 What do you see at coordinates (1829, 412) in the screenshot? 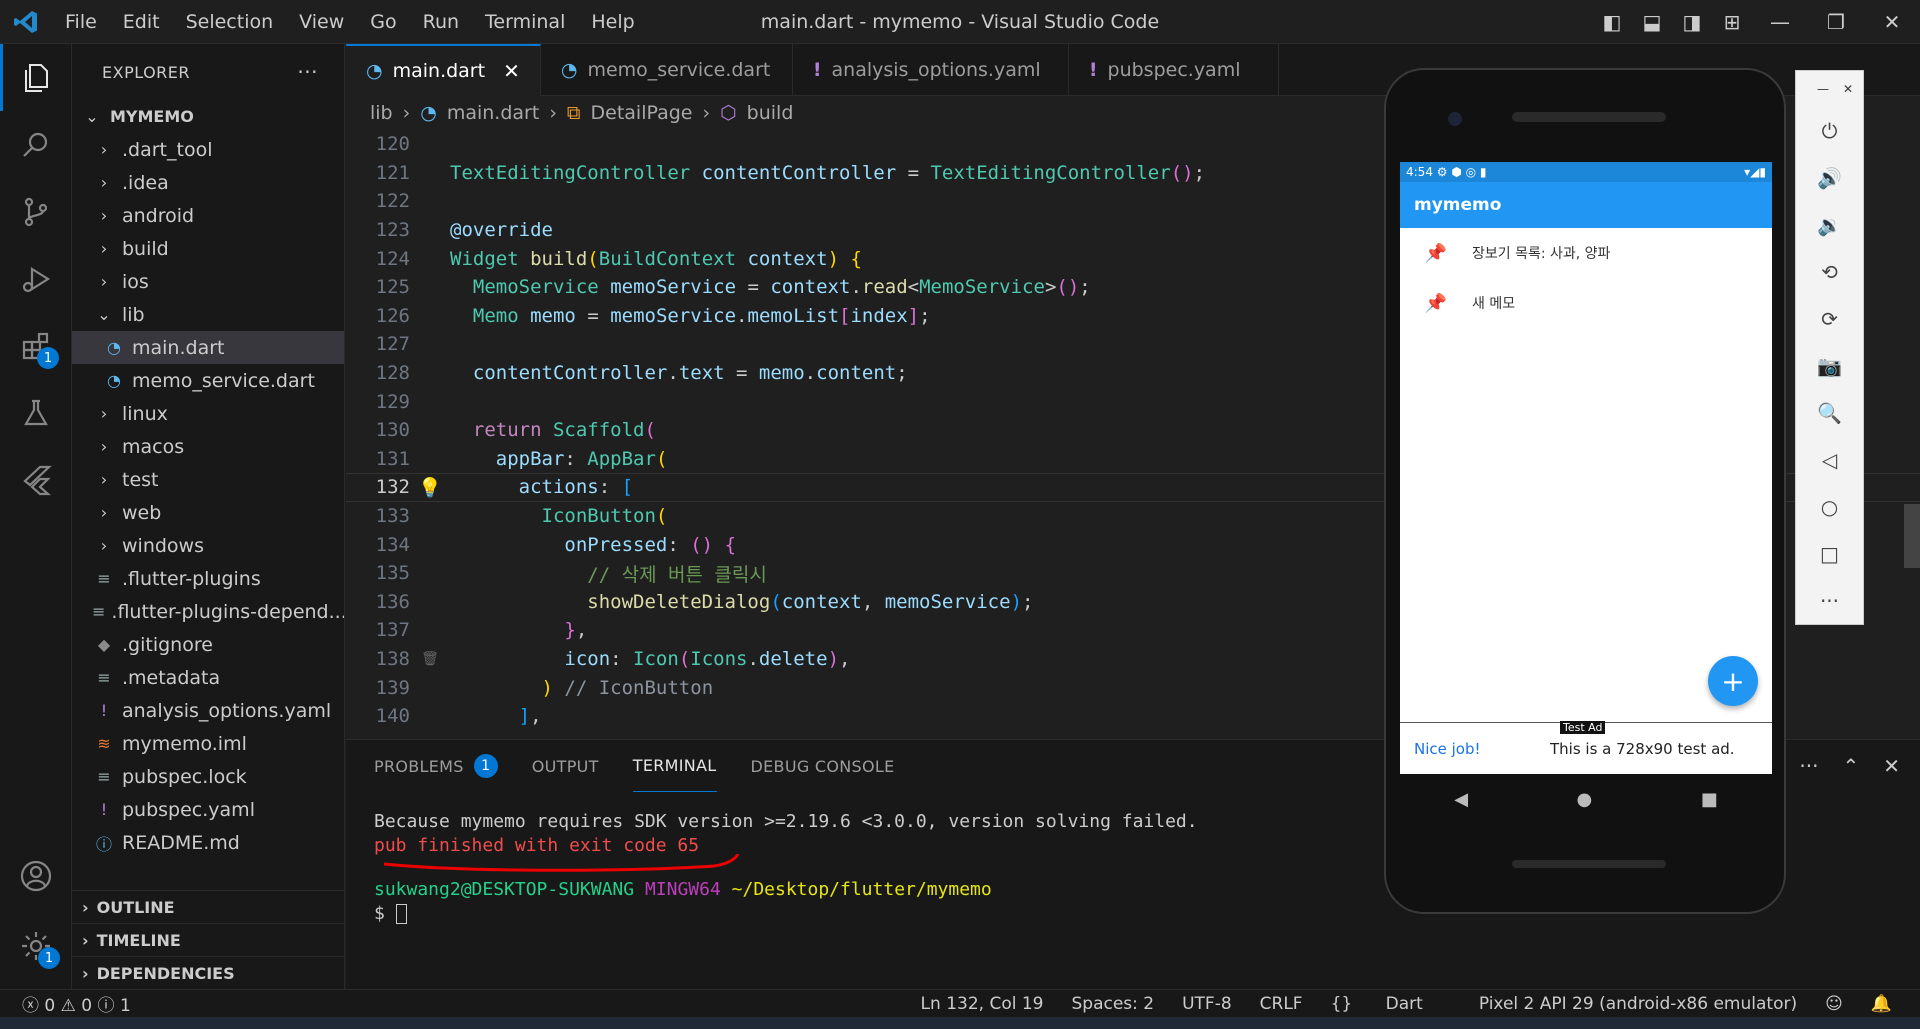
I see `zoom-icon: 🔍` at bounding box center [1829, 412].